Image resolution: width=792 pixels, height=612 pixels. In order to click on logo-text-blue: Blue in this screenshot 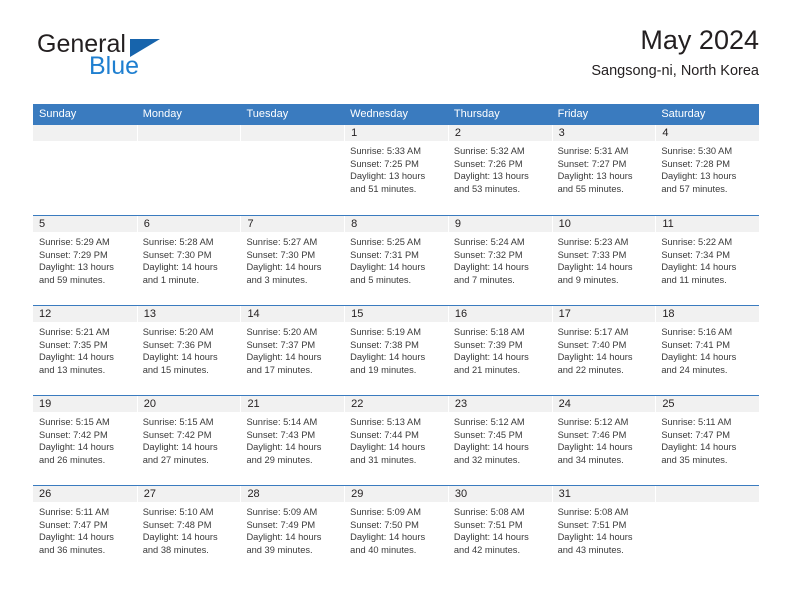, I will do `click(114, 66)`.